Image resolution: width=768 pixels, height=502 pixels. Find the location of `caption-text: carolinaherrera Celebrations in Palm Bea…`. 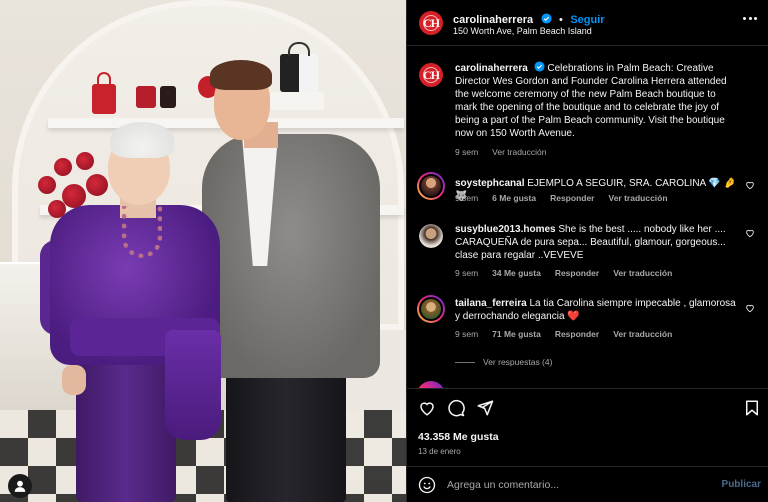

caption-text: carolinaherrera Celebrations in Palm Bea… is located at coordinates (597, 100).